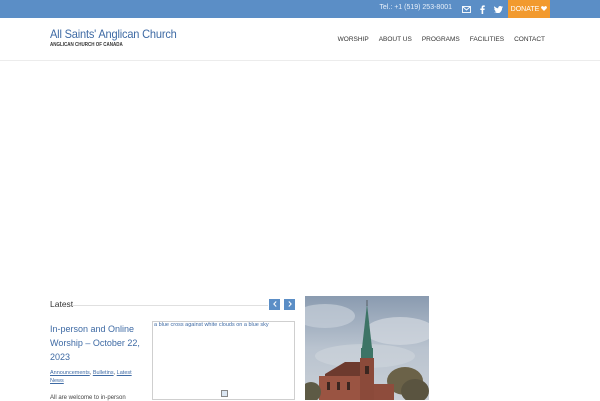 Image resolution: width=600 pixels, height=401 pixels. Describe the element at coordinates (70, 373) in the screenshot. I see `category-link: Announcements` at that location.